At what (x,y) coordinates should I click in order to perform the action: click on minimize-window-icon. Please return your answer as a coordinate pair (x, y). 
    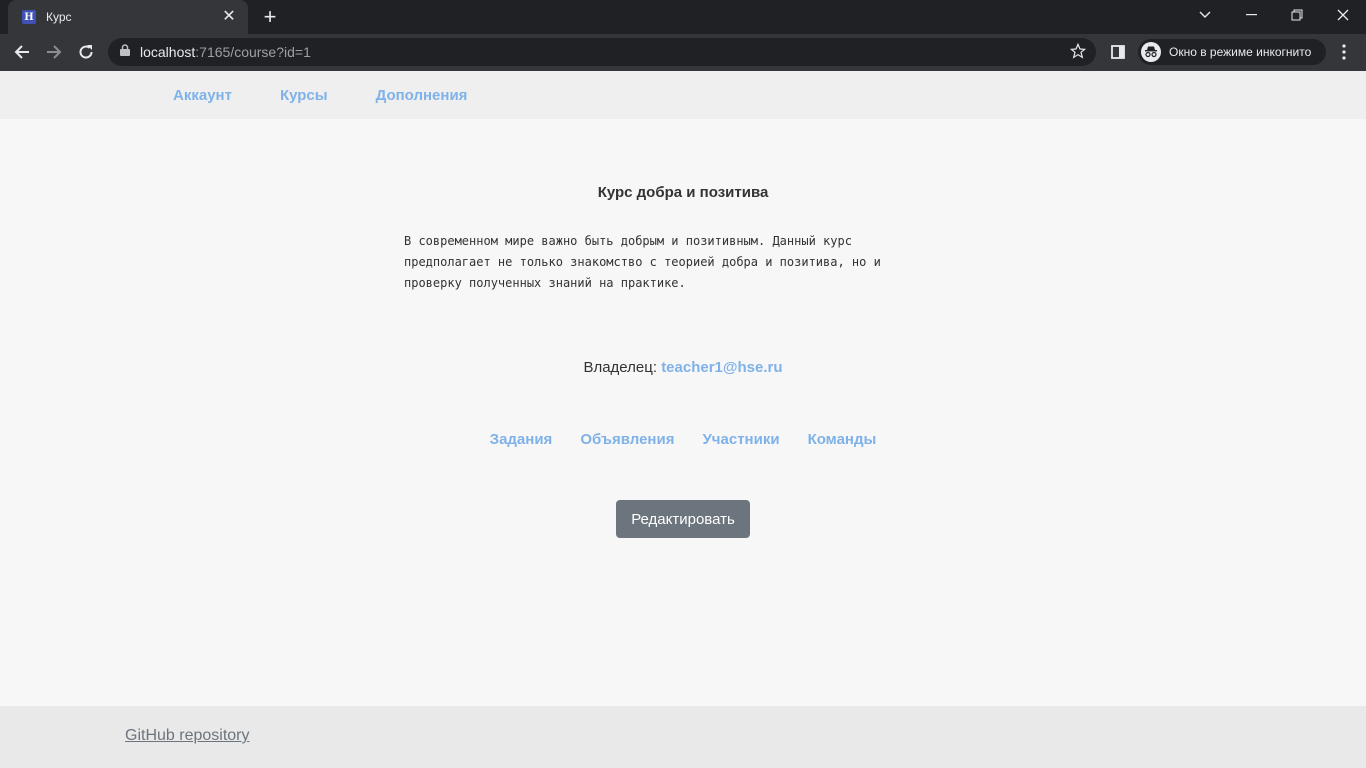
    Looking at the image, I should click on (1251, 15).